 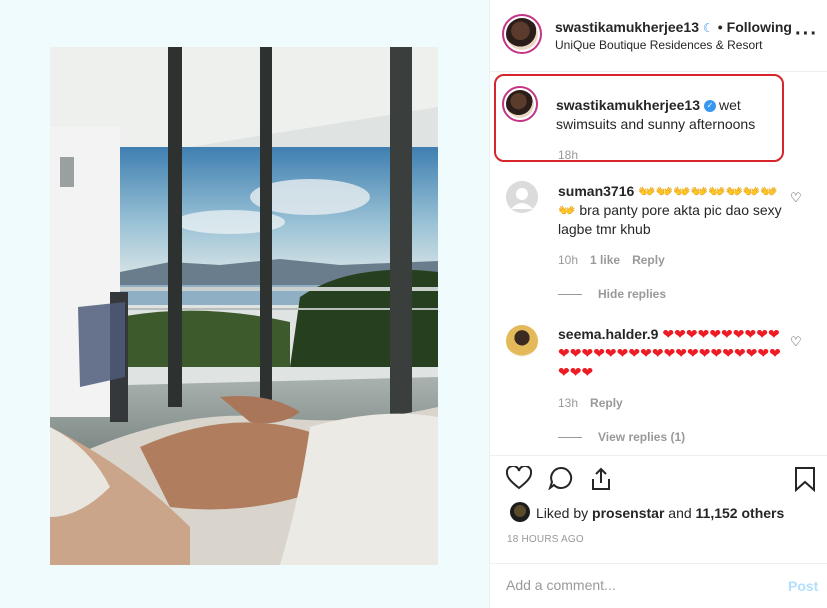 I want to click on header-user-line: swastikamukherjee13 ☾ • Following, so click(x=673, y=27).